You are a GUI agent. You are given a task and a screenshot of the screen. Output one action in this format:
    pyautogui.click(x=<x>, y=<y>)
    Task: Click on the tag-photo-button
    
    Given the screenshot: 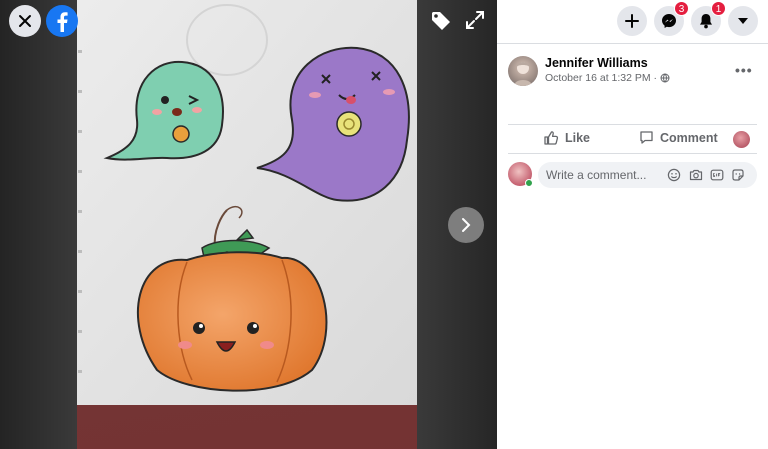 What is the action you would take?
    pyautogui.click(x=441, y=23)
    